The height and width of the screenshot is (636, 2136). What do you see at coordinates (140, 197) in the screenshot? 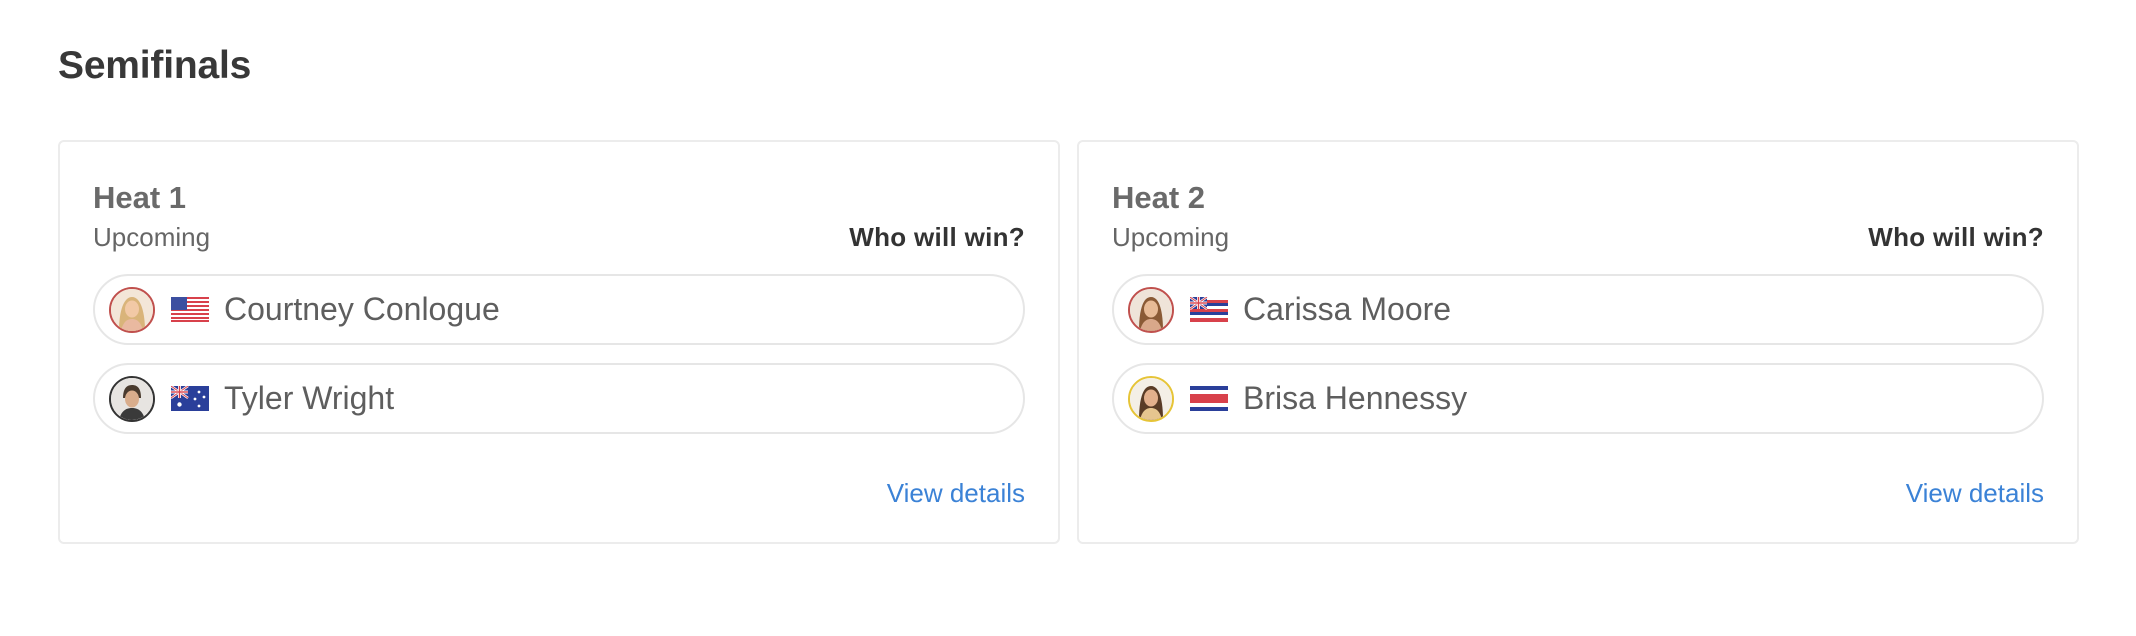
I see `heat-title: Heat 1` at bounding box center [140, 197].